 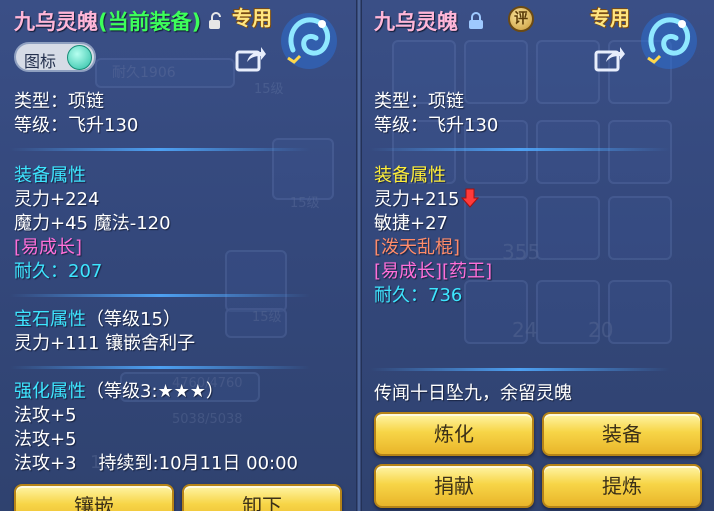 What do you see at coordinates (470, 198) in the screenshot?
I see `down-arrow-icon` at bounding box center [470, 198].